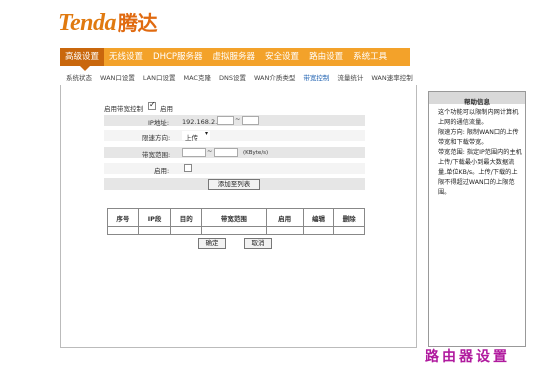 This screenshot has width=550, height=373. What do you see at coordinates (82, 57) in the screenshot?
I see `main-tab-advanced: 高级设置` at bounding box center [82, 57].